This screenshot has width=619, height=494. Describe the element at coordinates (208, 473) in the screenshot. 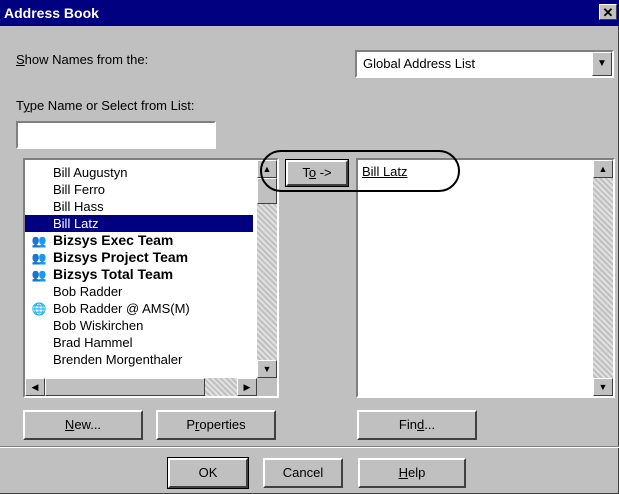

I see `ok-button: OK` at that location.